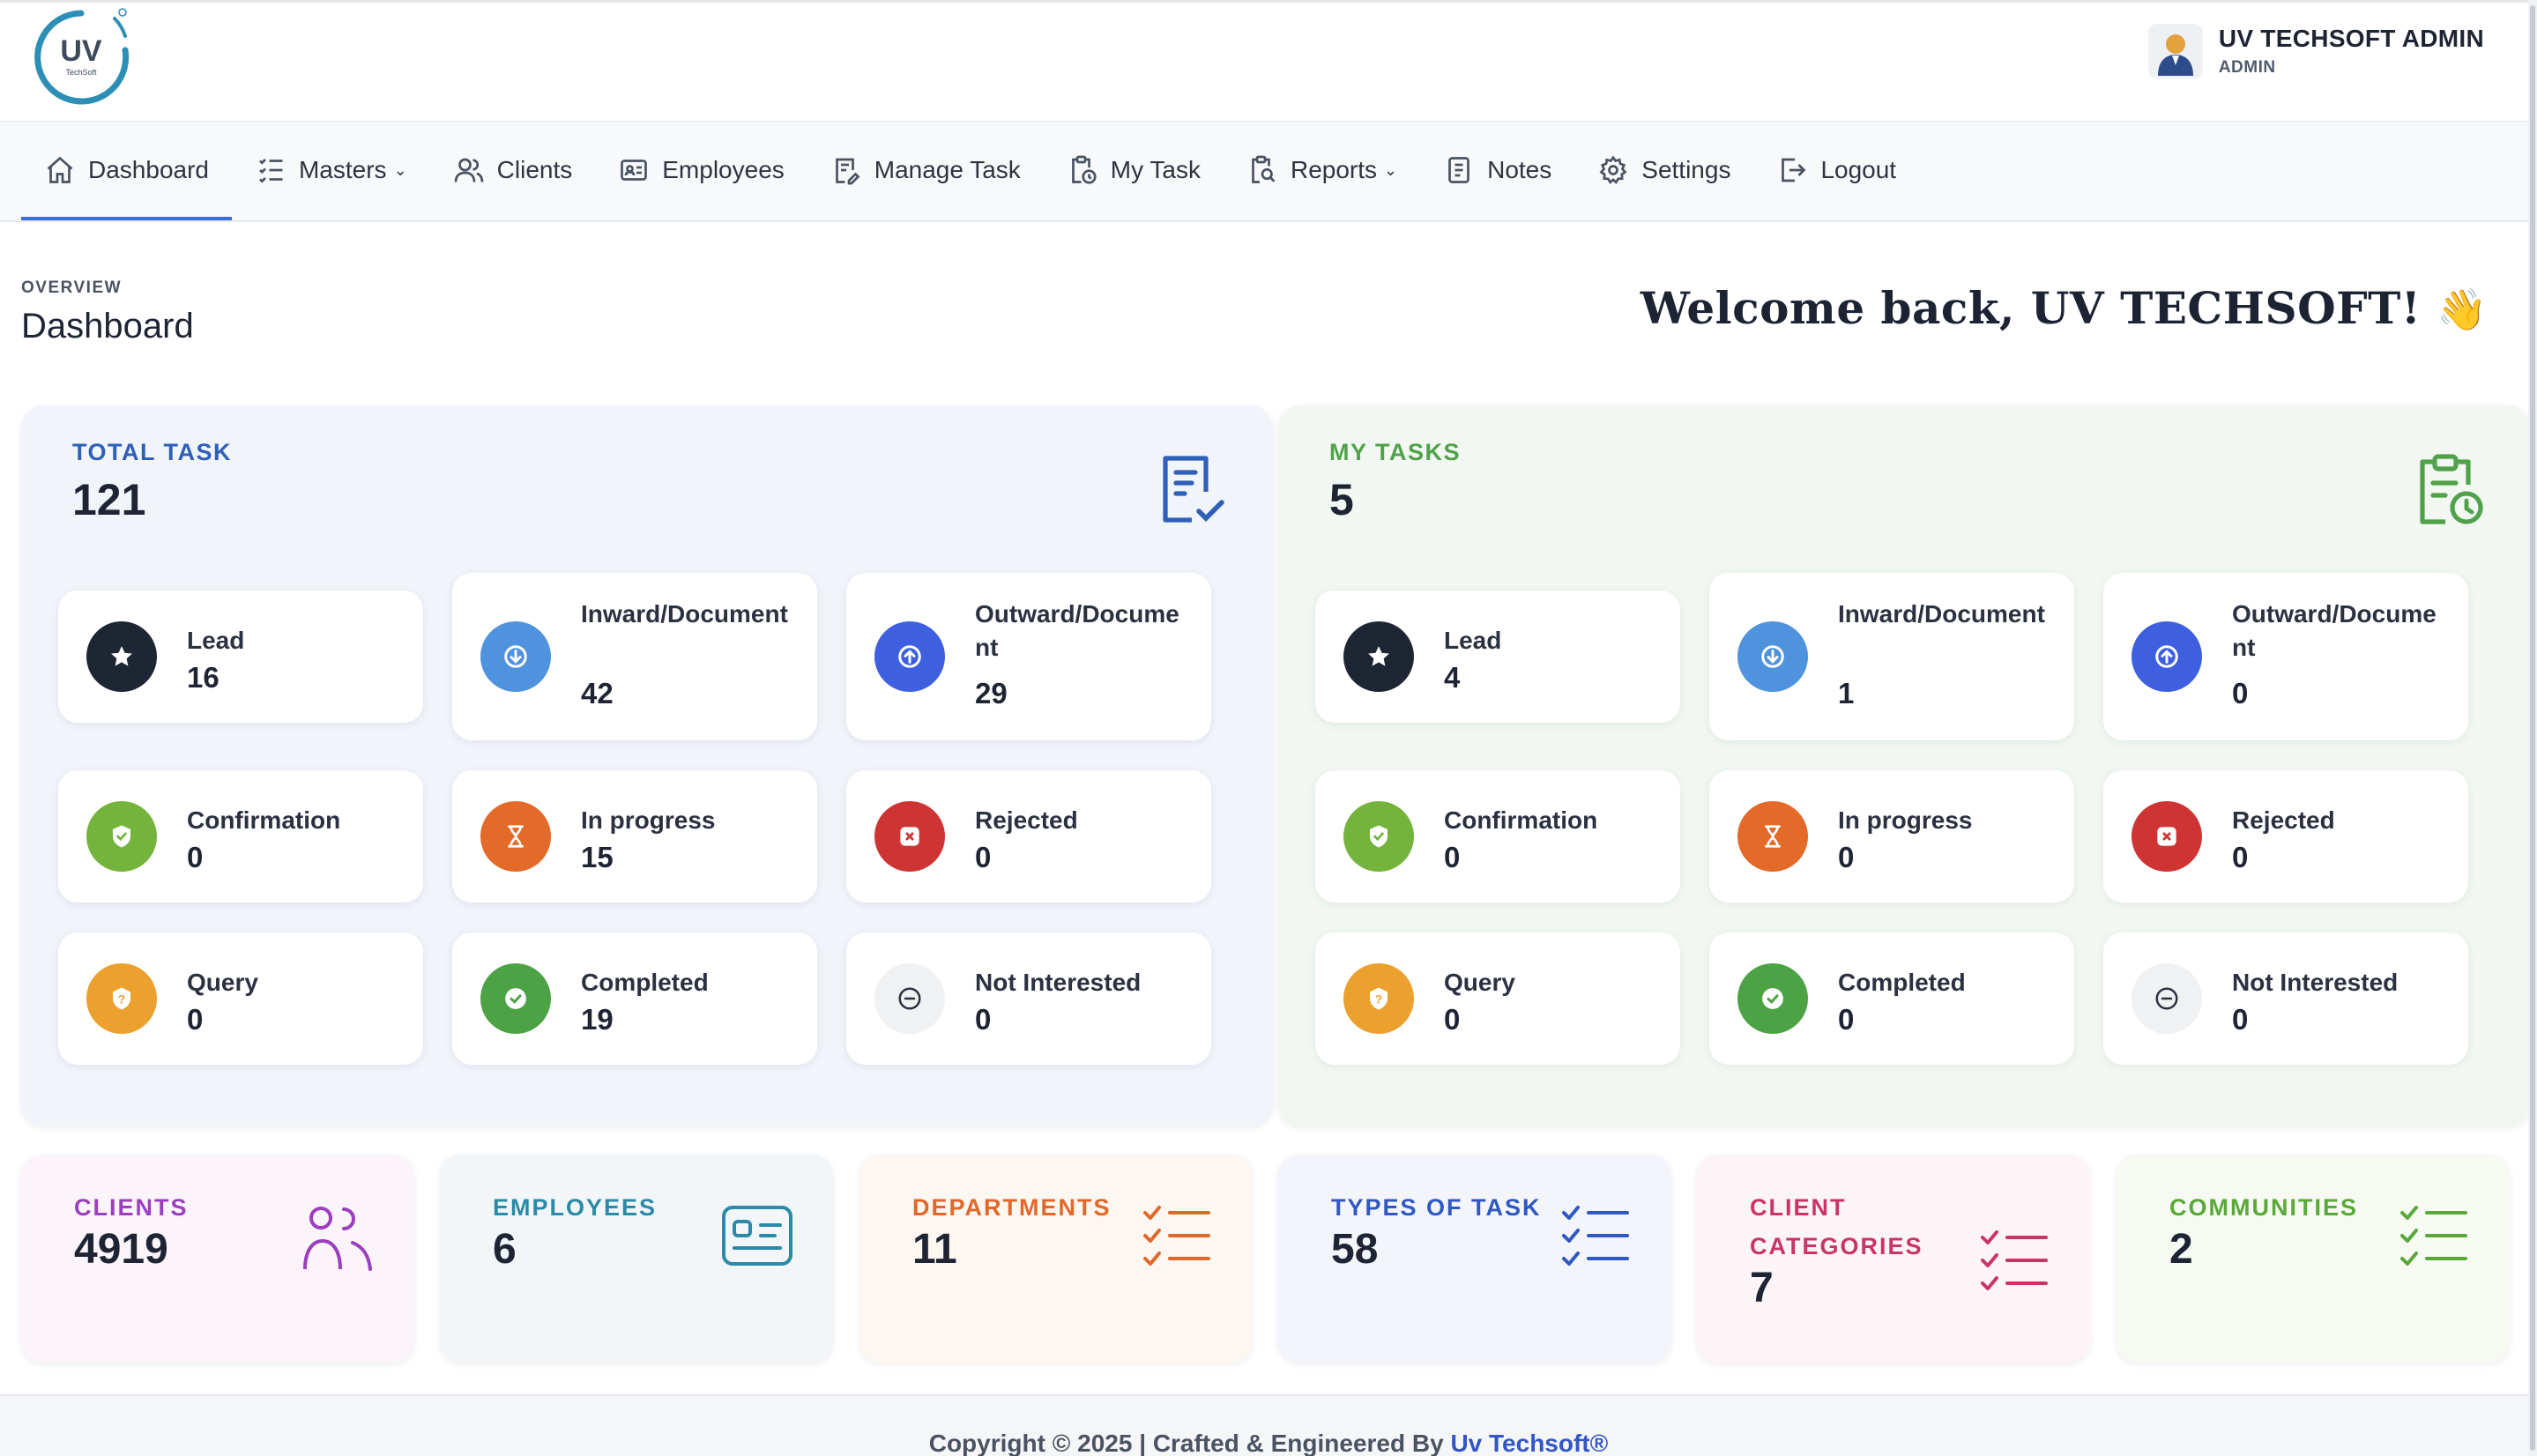 Image resolution: width=2537 pixels, height=1456 pixels. Describe the element at coordinates (1497, 170) in the screenshot. I see `nav-notes: Notes` at that location.